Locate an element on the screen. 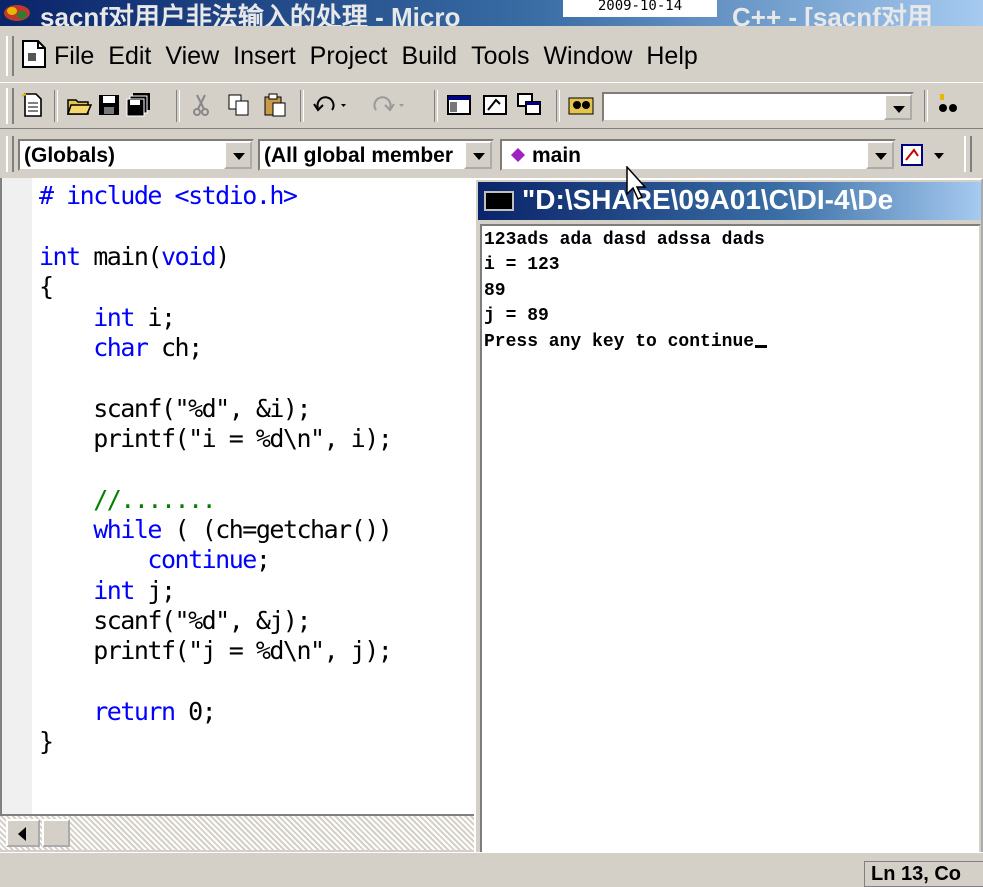 This screenshot has width=983, height=887. code-line: # include <stdio.h> is located at coordinates (168, 195).